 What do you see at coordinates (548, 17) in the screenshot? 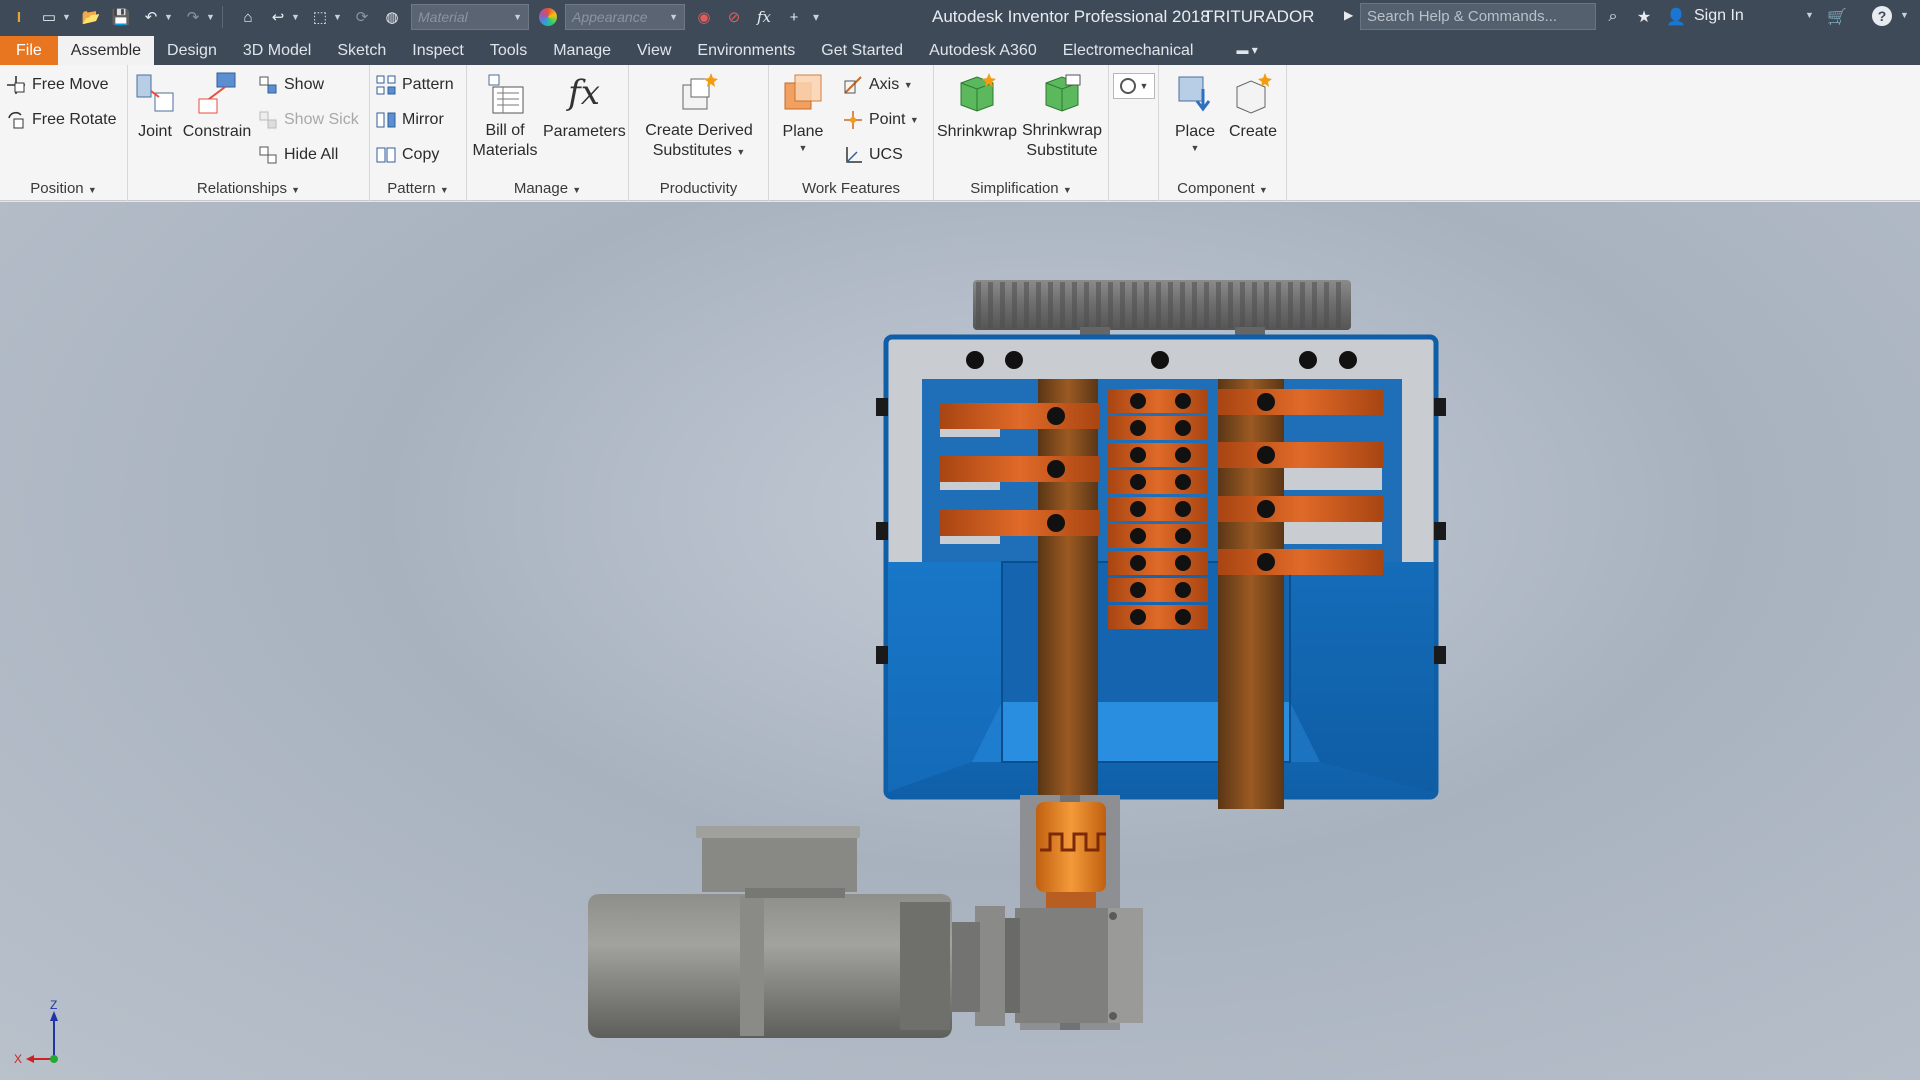
I see `appearance-sphere-icon` at bounding box center [548, 17].